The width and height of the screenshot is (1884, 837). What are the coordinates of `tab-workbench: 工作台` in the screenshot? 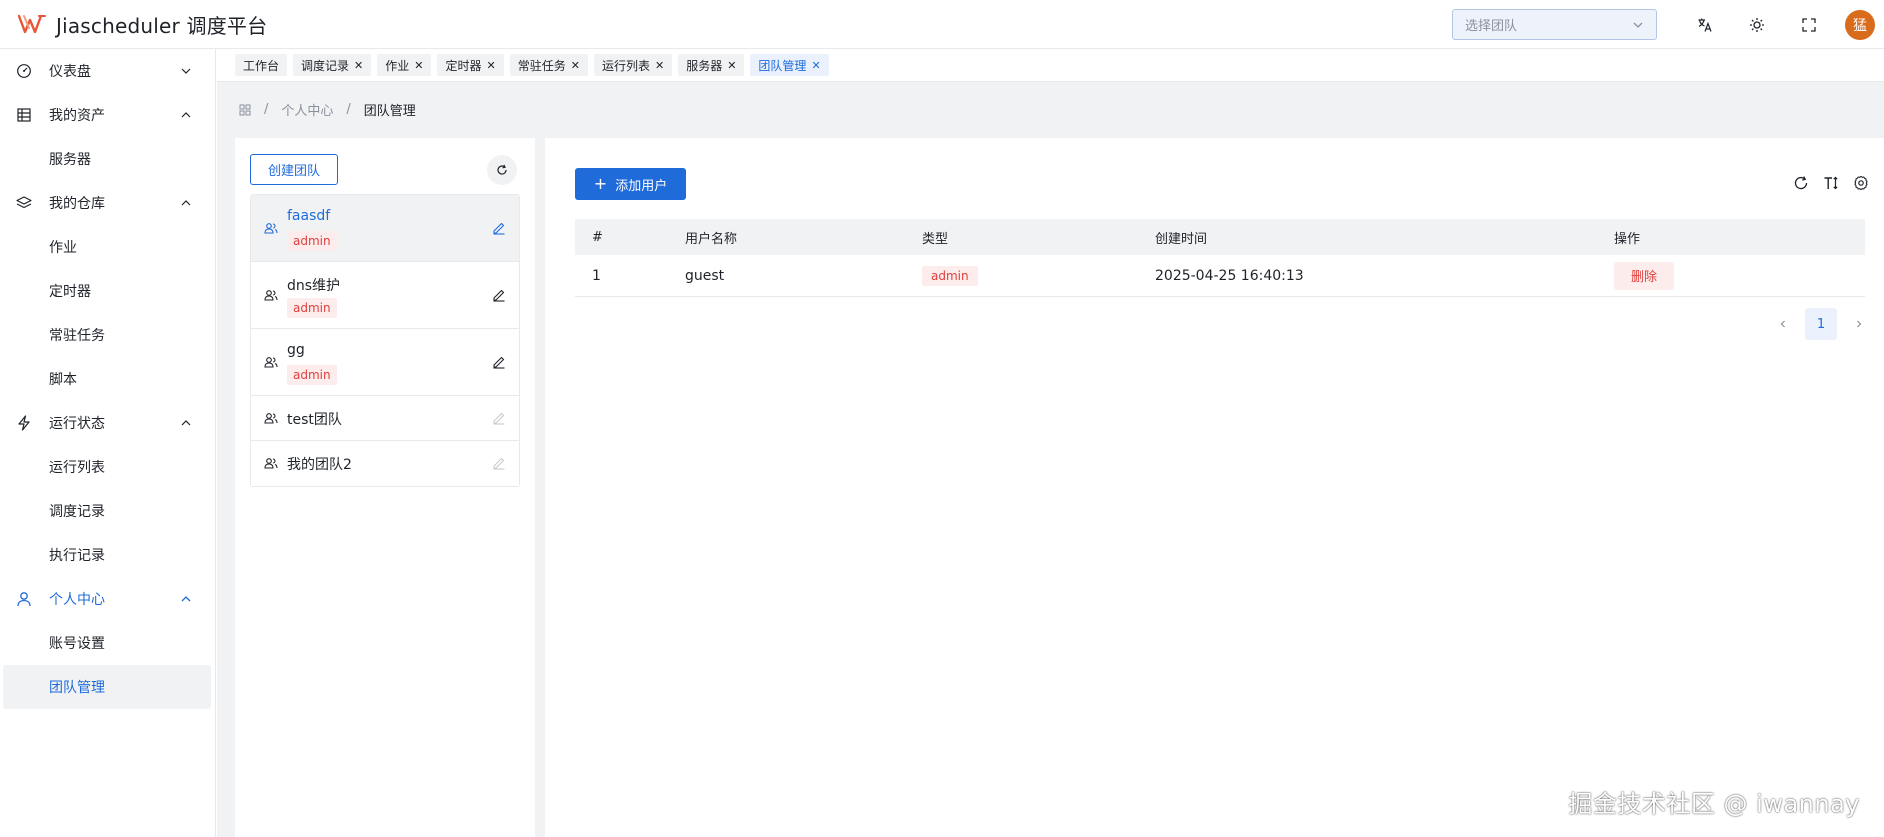 It's located at (261, 65).